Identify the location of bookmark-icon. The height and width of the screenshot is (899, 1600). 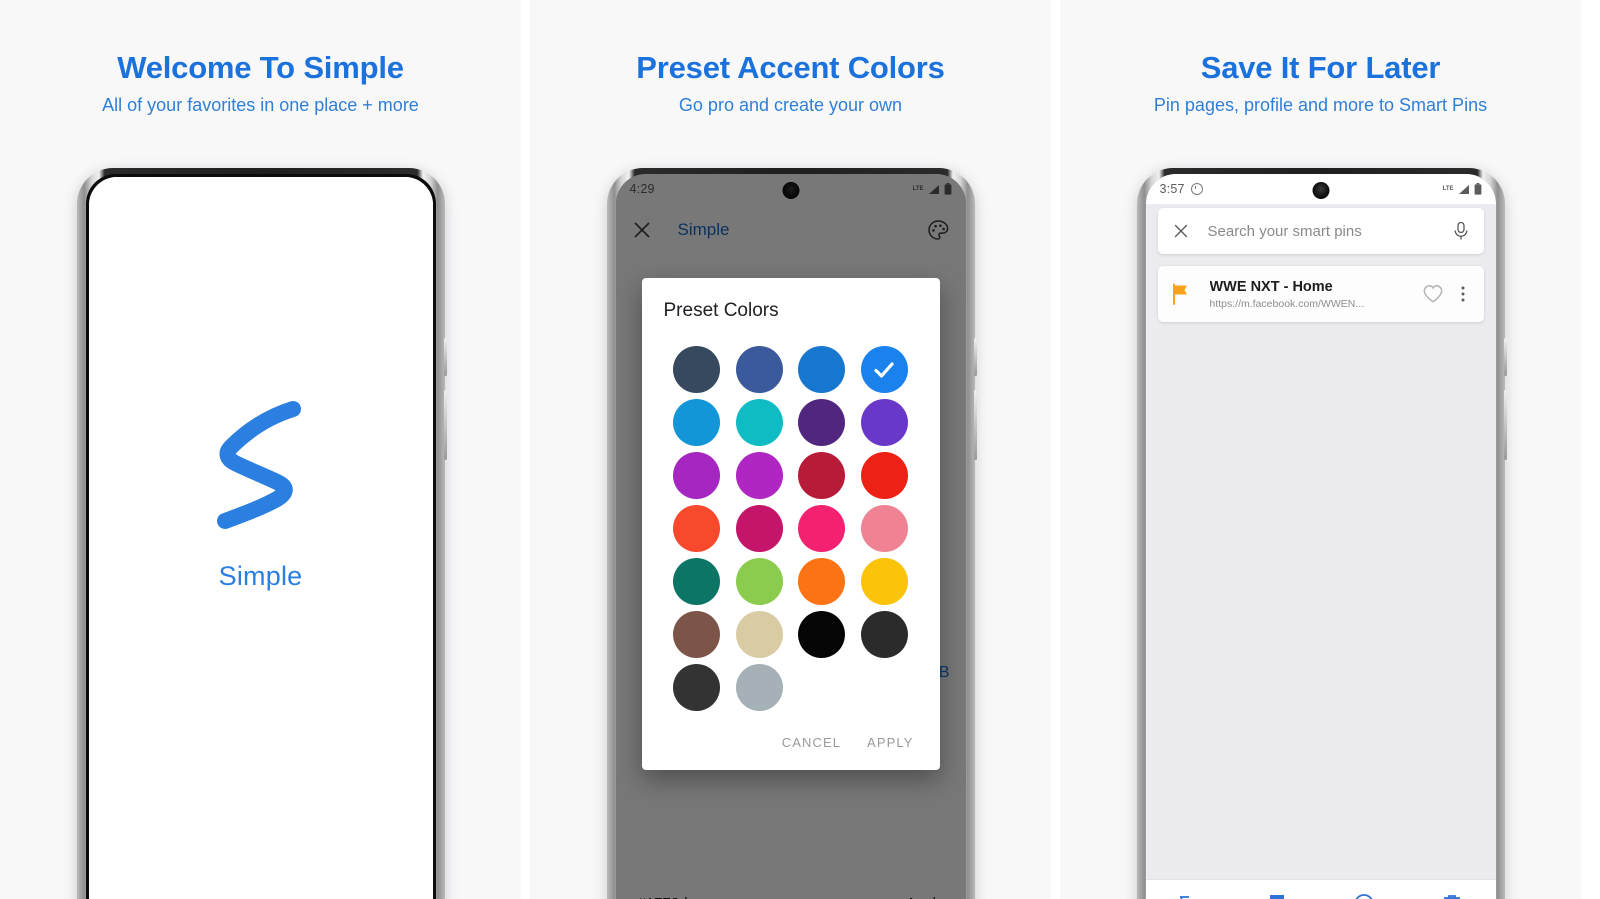
(1277, 895).